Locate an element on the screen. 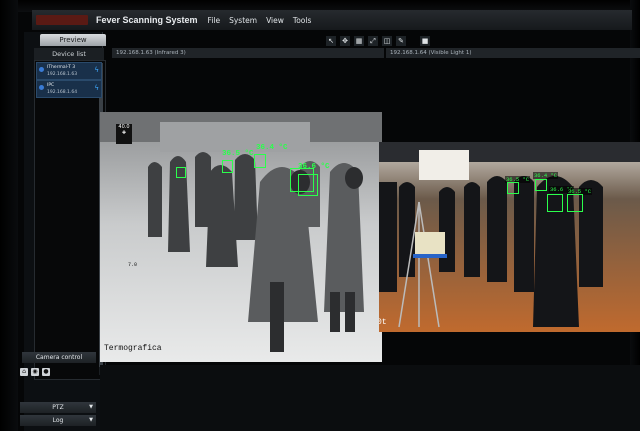 The width and height of the screenshot is (640, 431). device-name: IThermal-T 3 is located at coordinates (61, 67).